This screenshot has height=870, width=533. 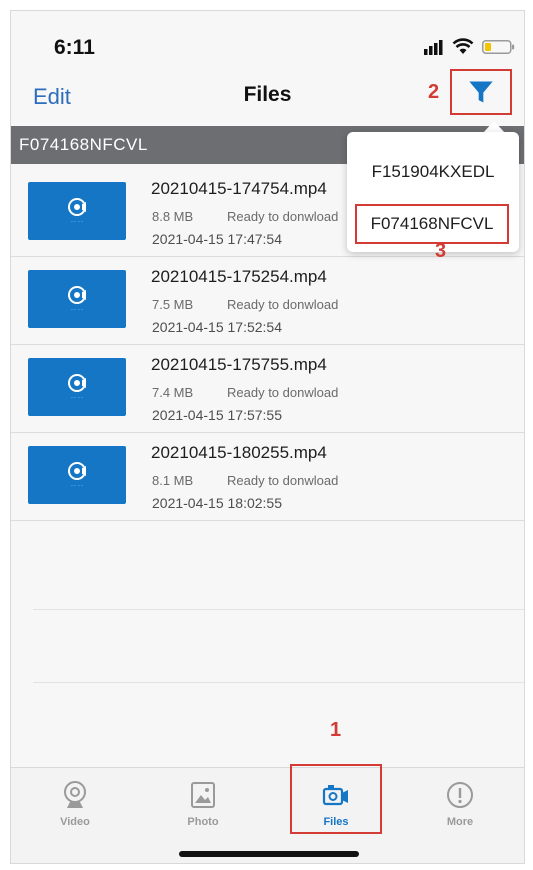 I want to click on filter-button, so click(x=481, y=92).